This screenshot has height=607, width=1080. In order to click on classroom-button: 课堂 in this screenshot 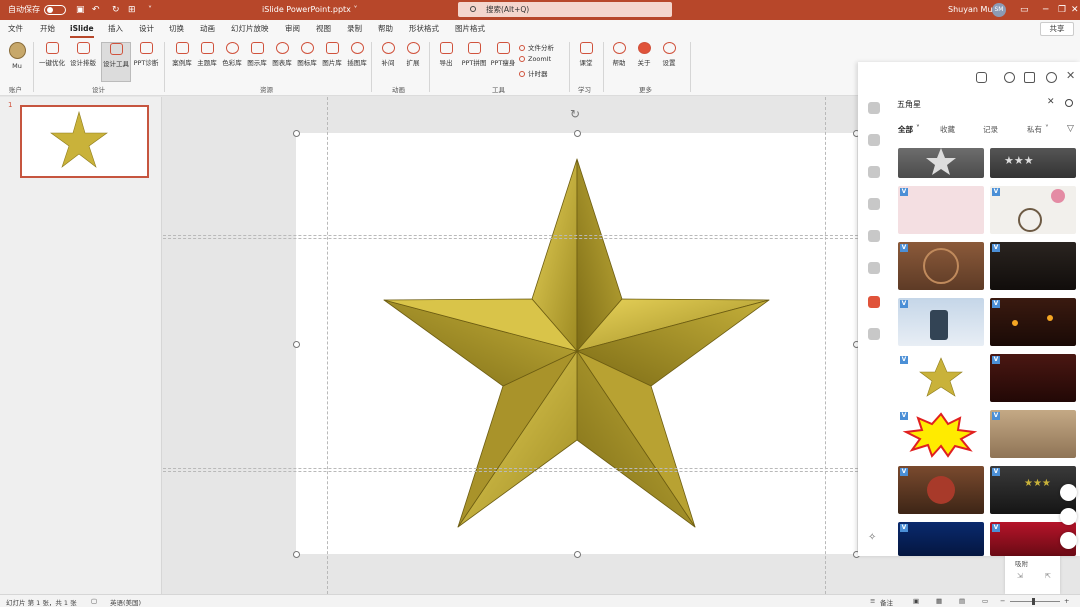, I will do `click(586, 54)`.